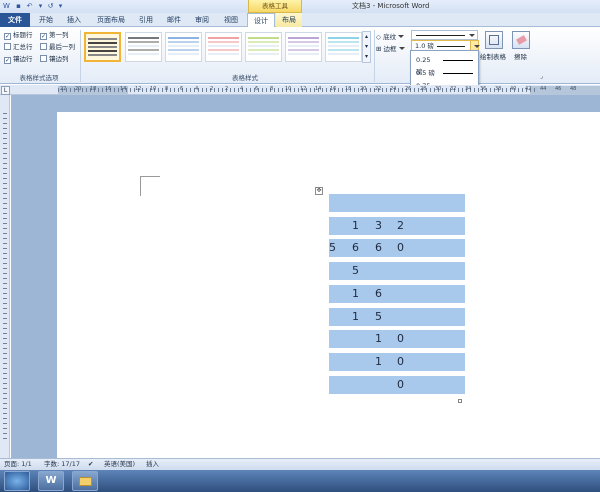 The image size is (600, 492). I want to click on ruler-mark: 46, so click(558, 89).